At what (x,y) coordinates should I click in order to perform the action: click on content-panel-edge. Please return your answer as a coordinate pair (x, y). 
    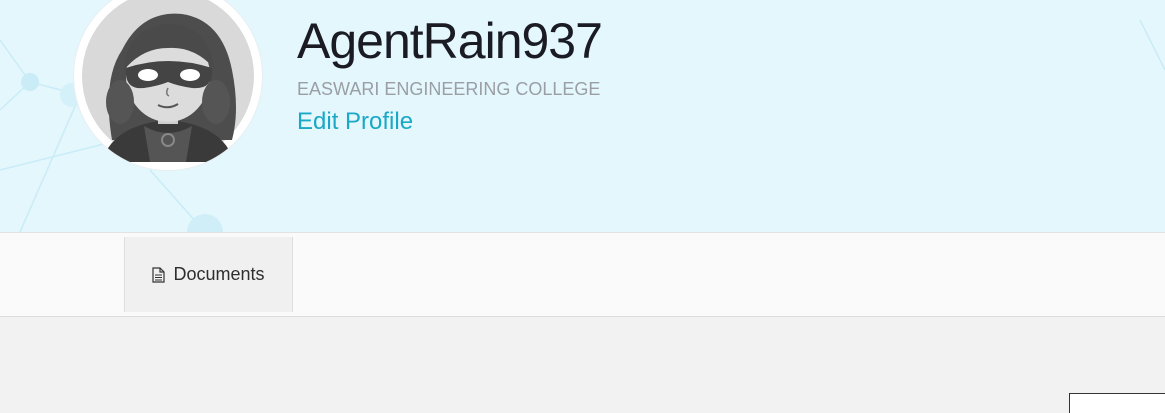
    Looking at the image, I should click on (1117, 403).